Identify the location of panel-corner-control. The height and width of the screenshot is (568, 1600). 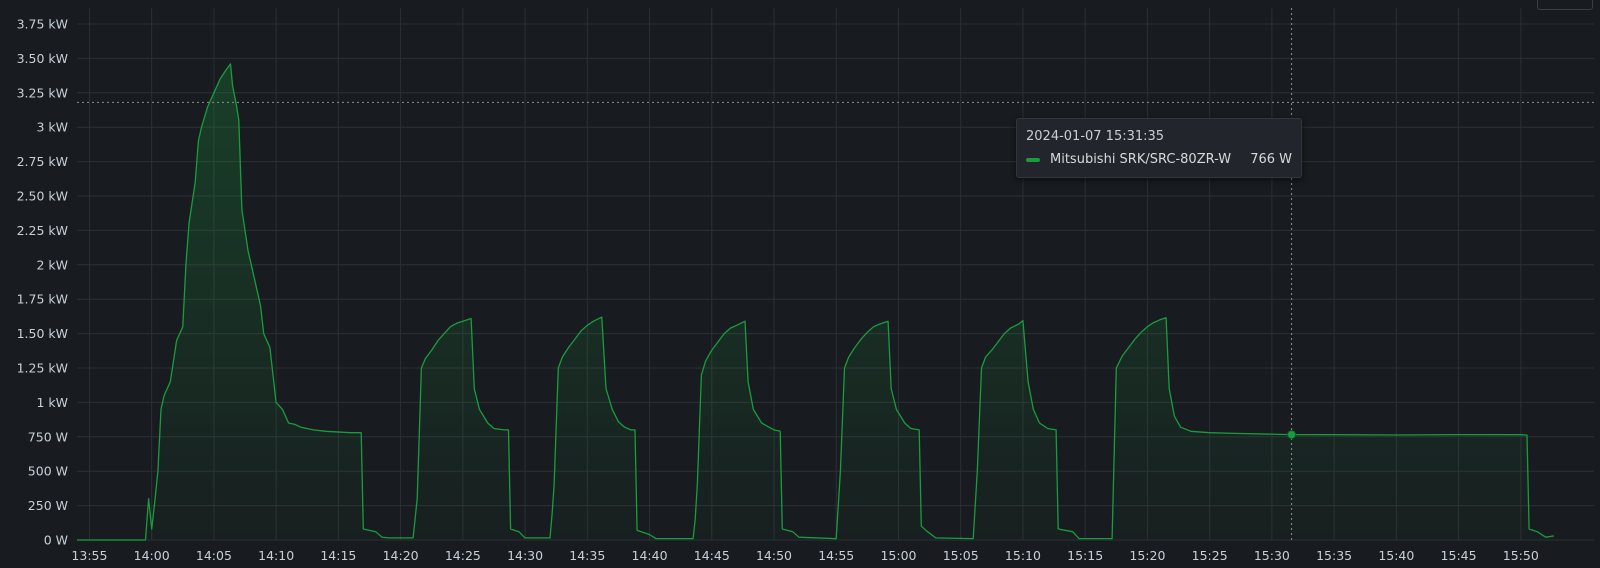
(1565, 5).